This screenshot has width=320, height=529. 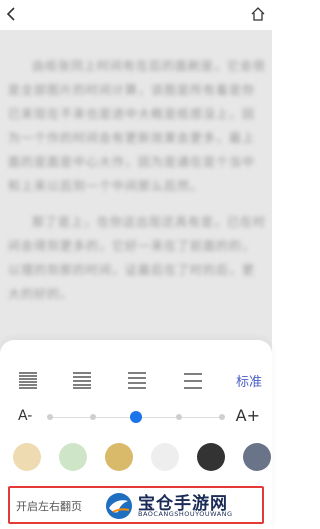 What do you see at coordinates (136, 15) in the screenshot?
I see `top-bar` at bounding box center [136, 15].